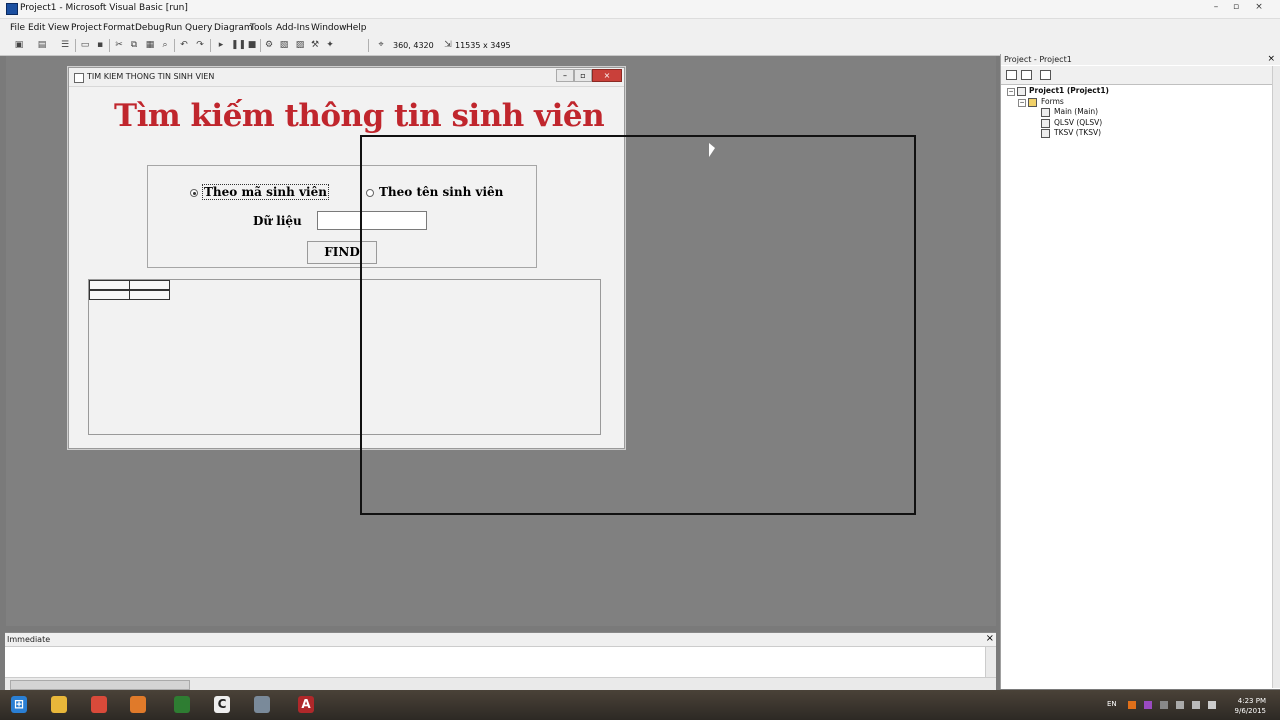 This screenshot has height=720, width=1280. I want to click on folder-icon, so click(1032, 102).